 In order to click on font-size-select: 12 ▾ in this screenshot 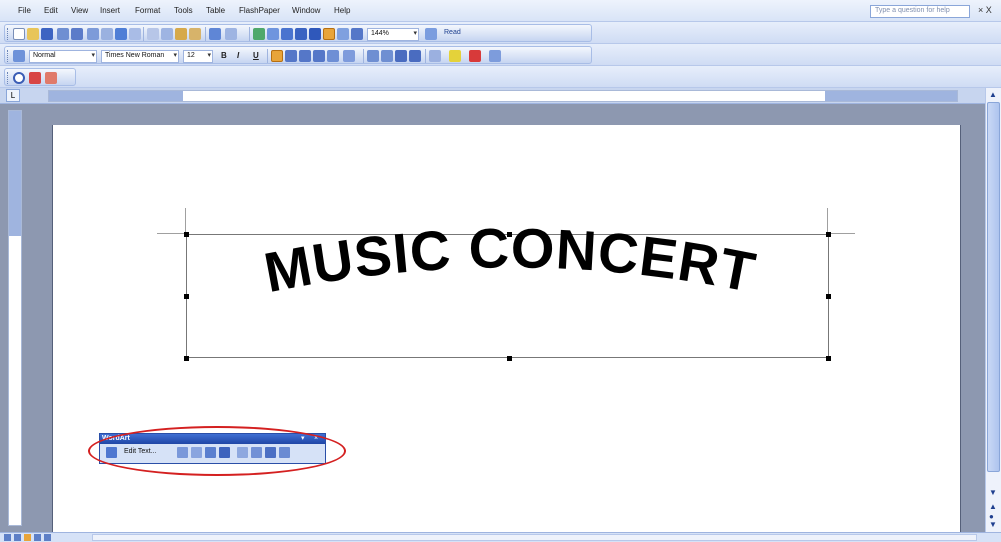, I will do `click(198, 56)`.